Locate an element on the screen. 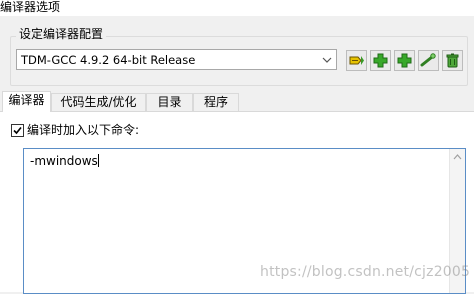 The image size is (474, 294). delete-profile-button is located at coordinates (452, 60).